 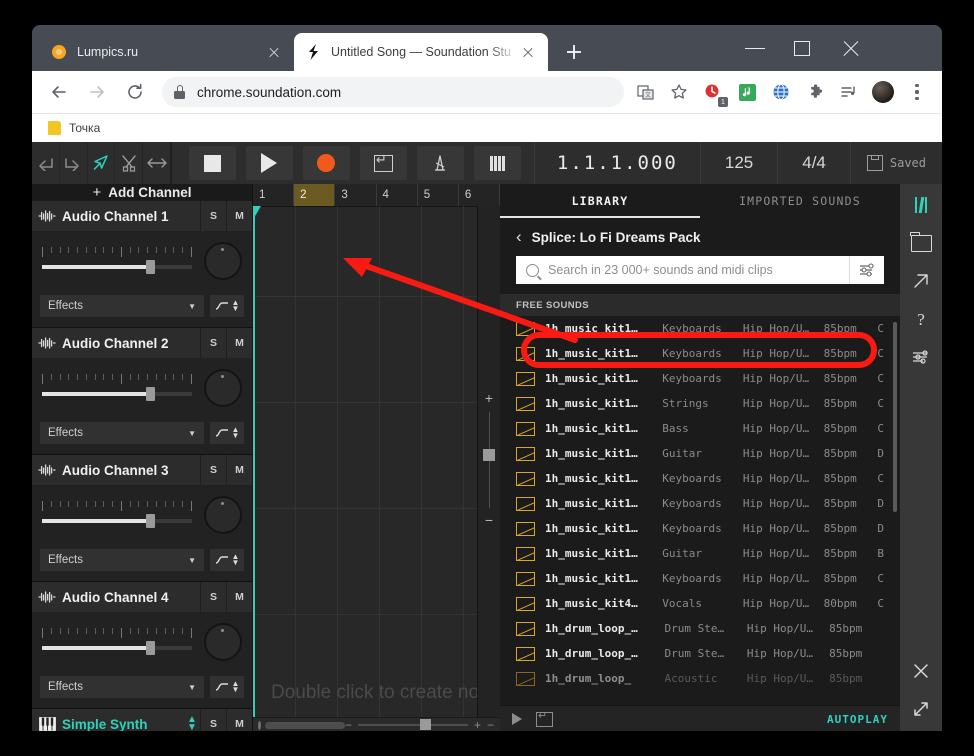 What do you see at coordinates (74, 163) in the screenshot?
I see `redo-icon` at bounding box center [74, 163].